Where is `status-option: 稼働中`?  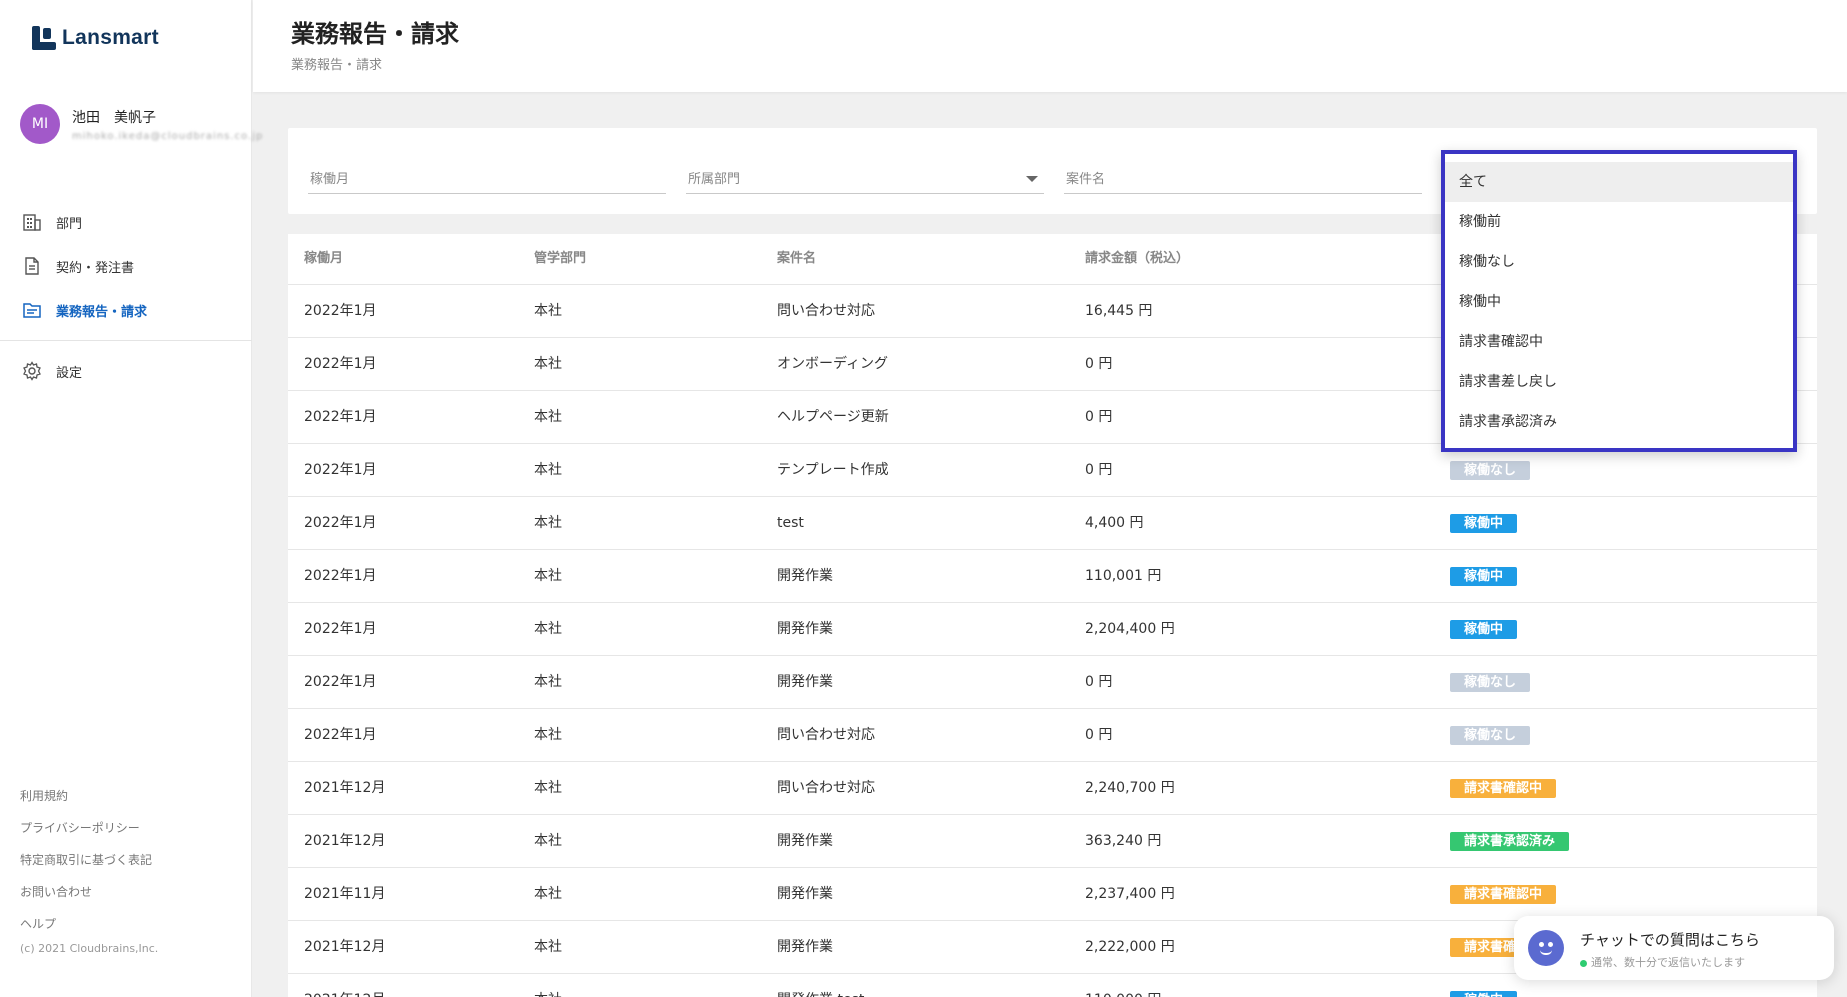
status-option: 稼働中 is located at coordinates (1619, 302).